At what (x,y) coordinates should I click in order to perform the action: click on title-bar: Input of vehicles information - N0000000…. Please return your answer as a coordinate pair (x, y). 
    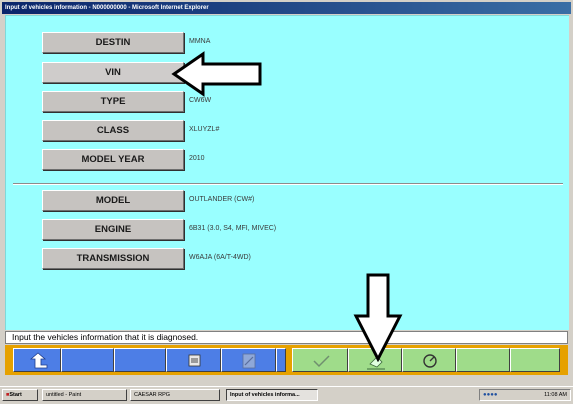
    Looking at the image, I should click on (286, 8).